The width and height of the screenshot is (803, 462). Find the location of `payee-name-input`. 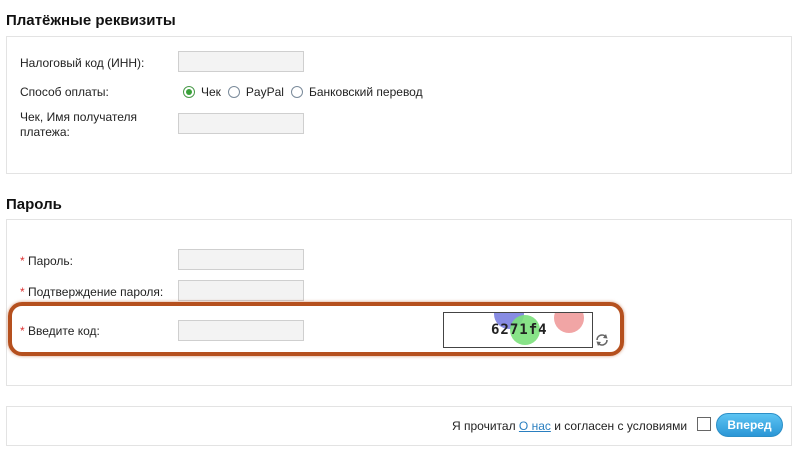

payee-name-input is located at coordinates (241, 123).